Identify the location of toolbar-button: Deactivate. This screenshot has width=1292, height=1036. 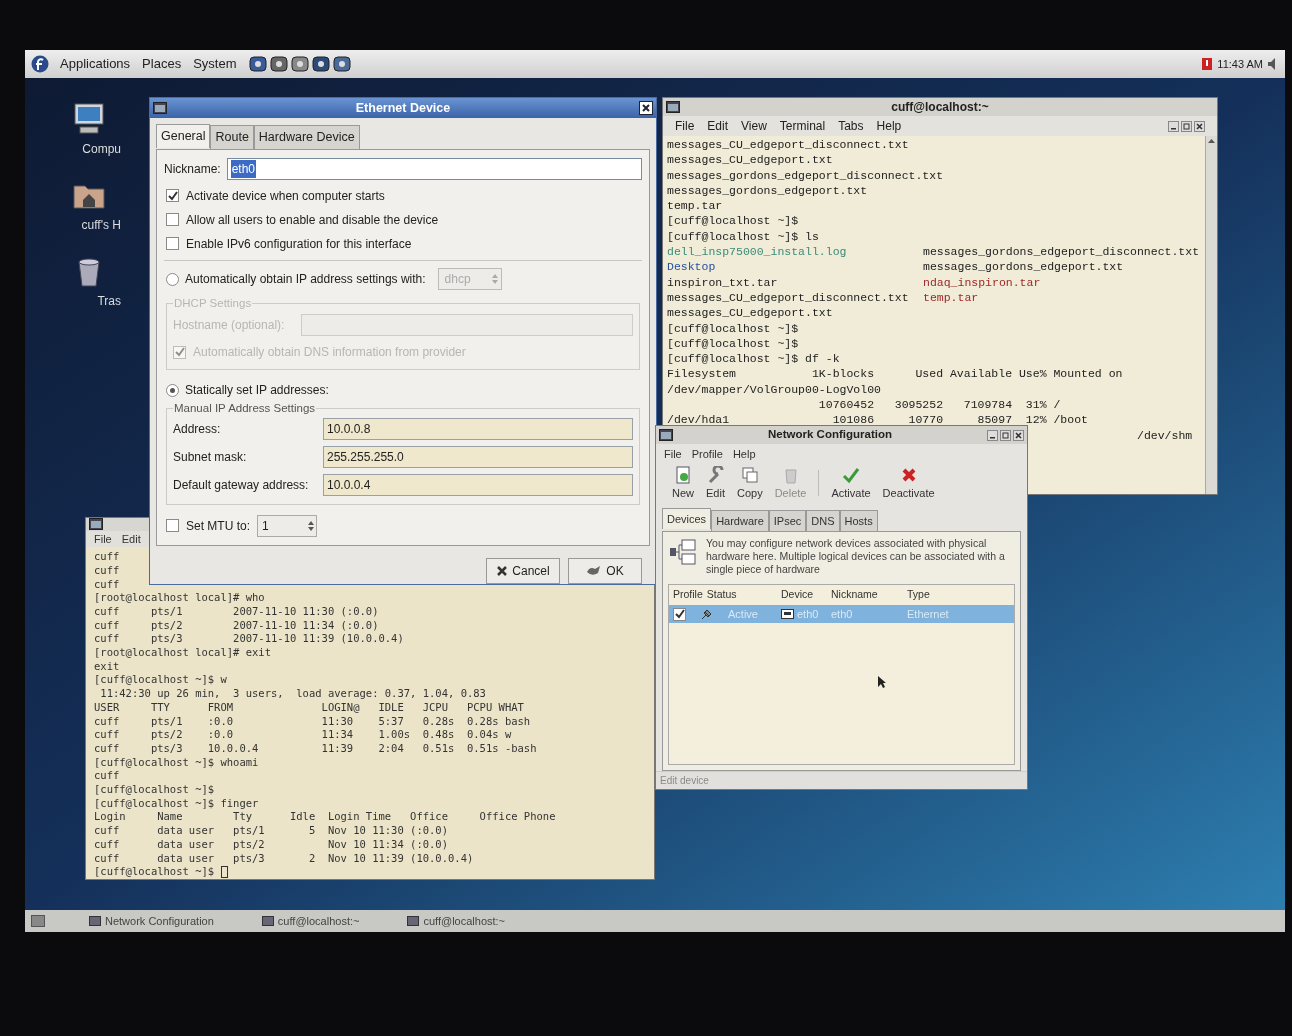
(908, 483).